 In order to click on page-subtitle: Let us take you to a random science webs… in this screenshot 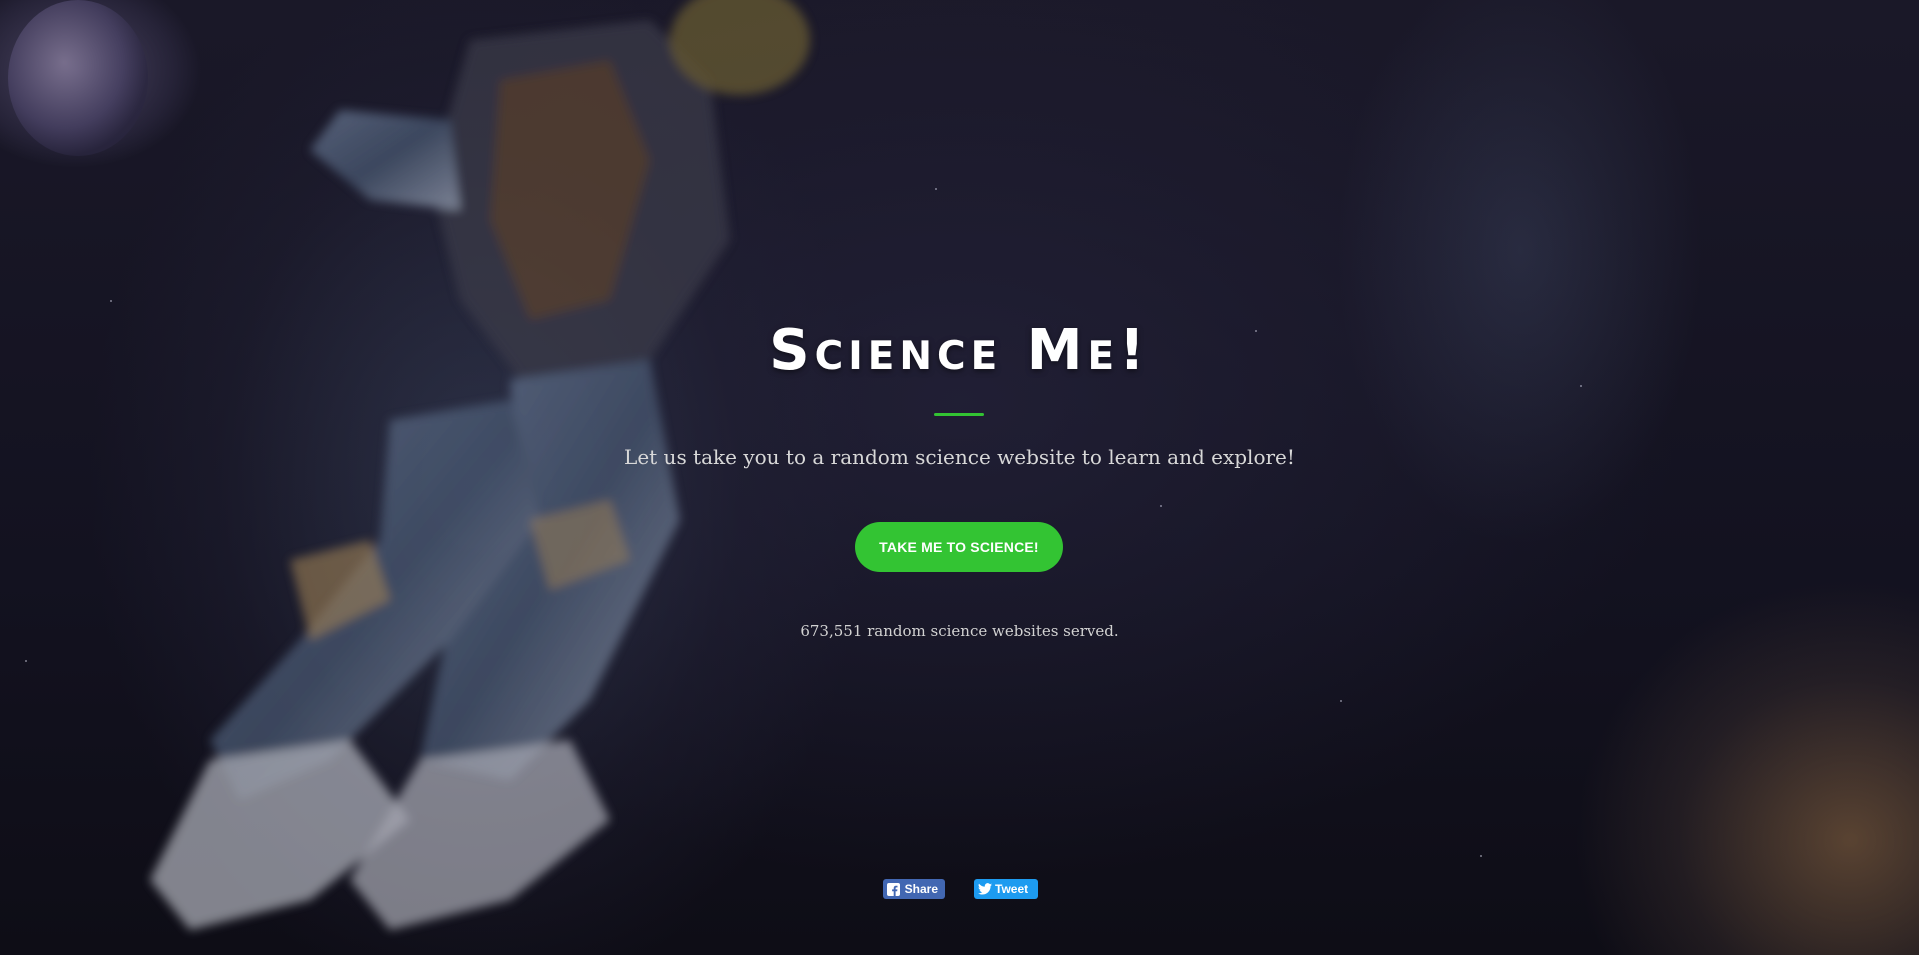, I will do `click(959, 457)`.